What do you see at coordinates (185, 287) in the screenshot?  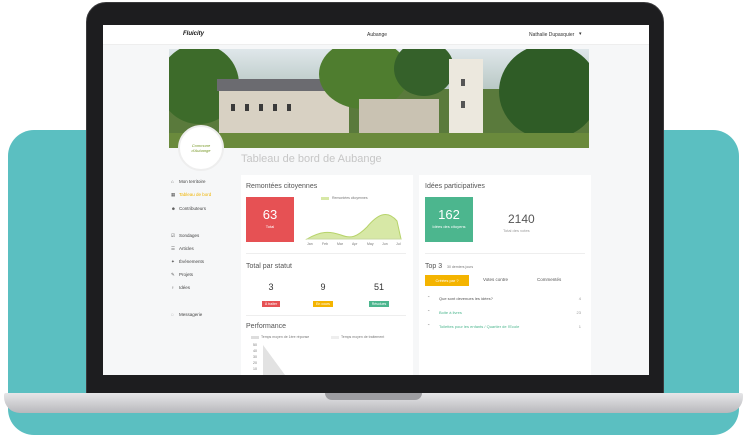 I see `sidebar-item-label: Idées` at bounding box center [185, 287].